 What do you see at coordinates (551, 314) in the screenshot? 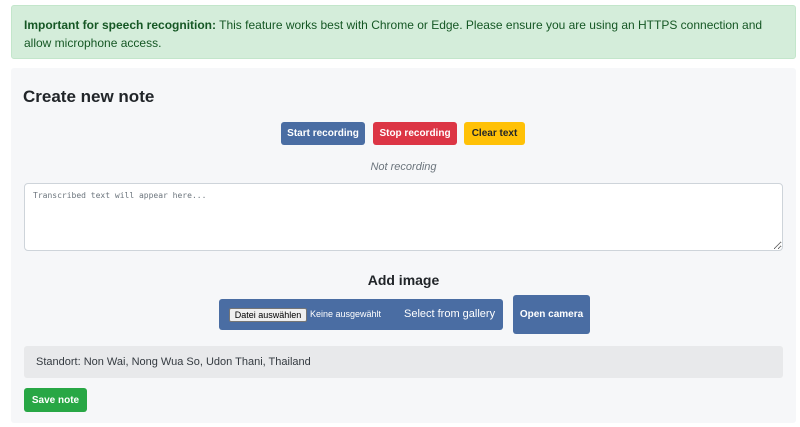
I see `open-camera-button: Open camera` at bounding box center [551, 314].